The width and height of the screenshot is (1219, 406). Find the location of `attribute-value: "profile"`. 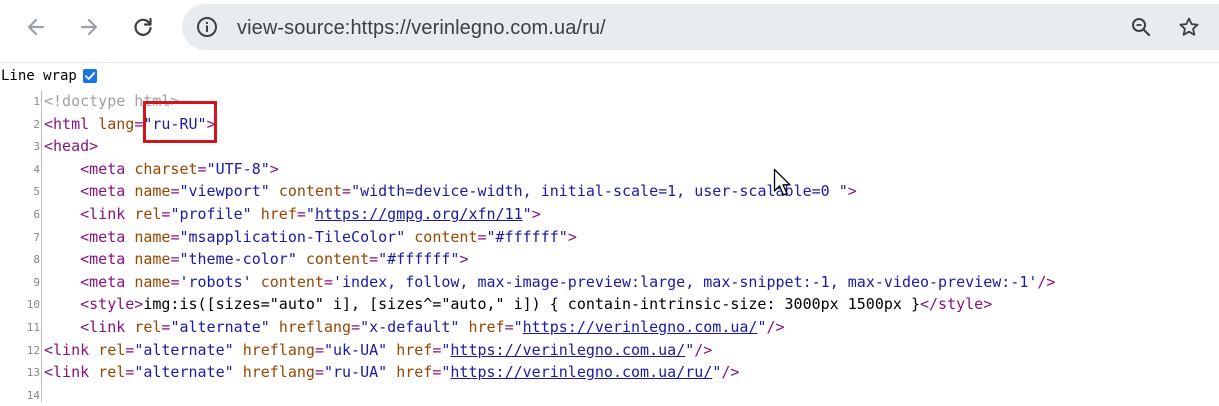

attribute-value: "profile" is located at coordinates (211, 214).